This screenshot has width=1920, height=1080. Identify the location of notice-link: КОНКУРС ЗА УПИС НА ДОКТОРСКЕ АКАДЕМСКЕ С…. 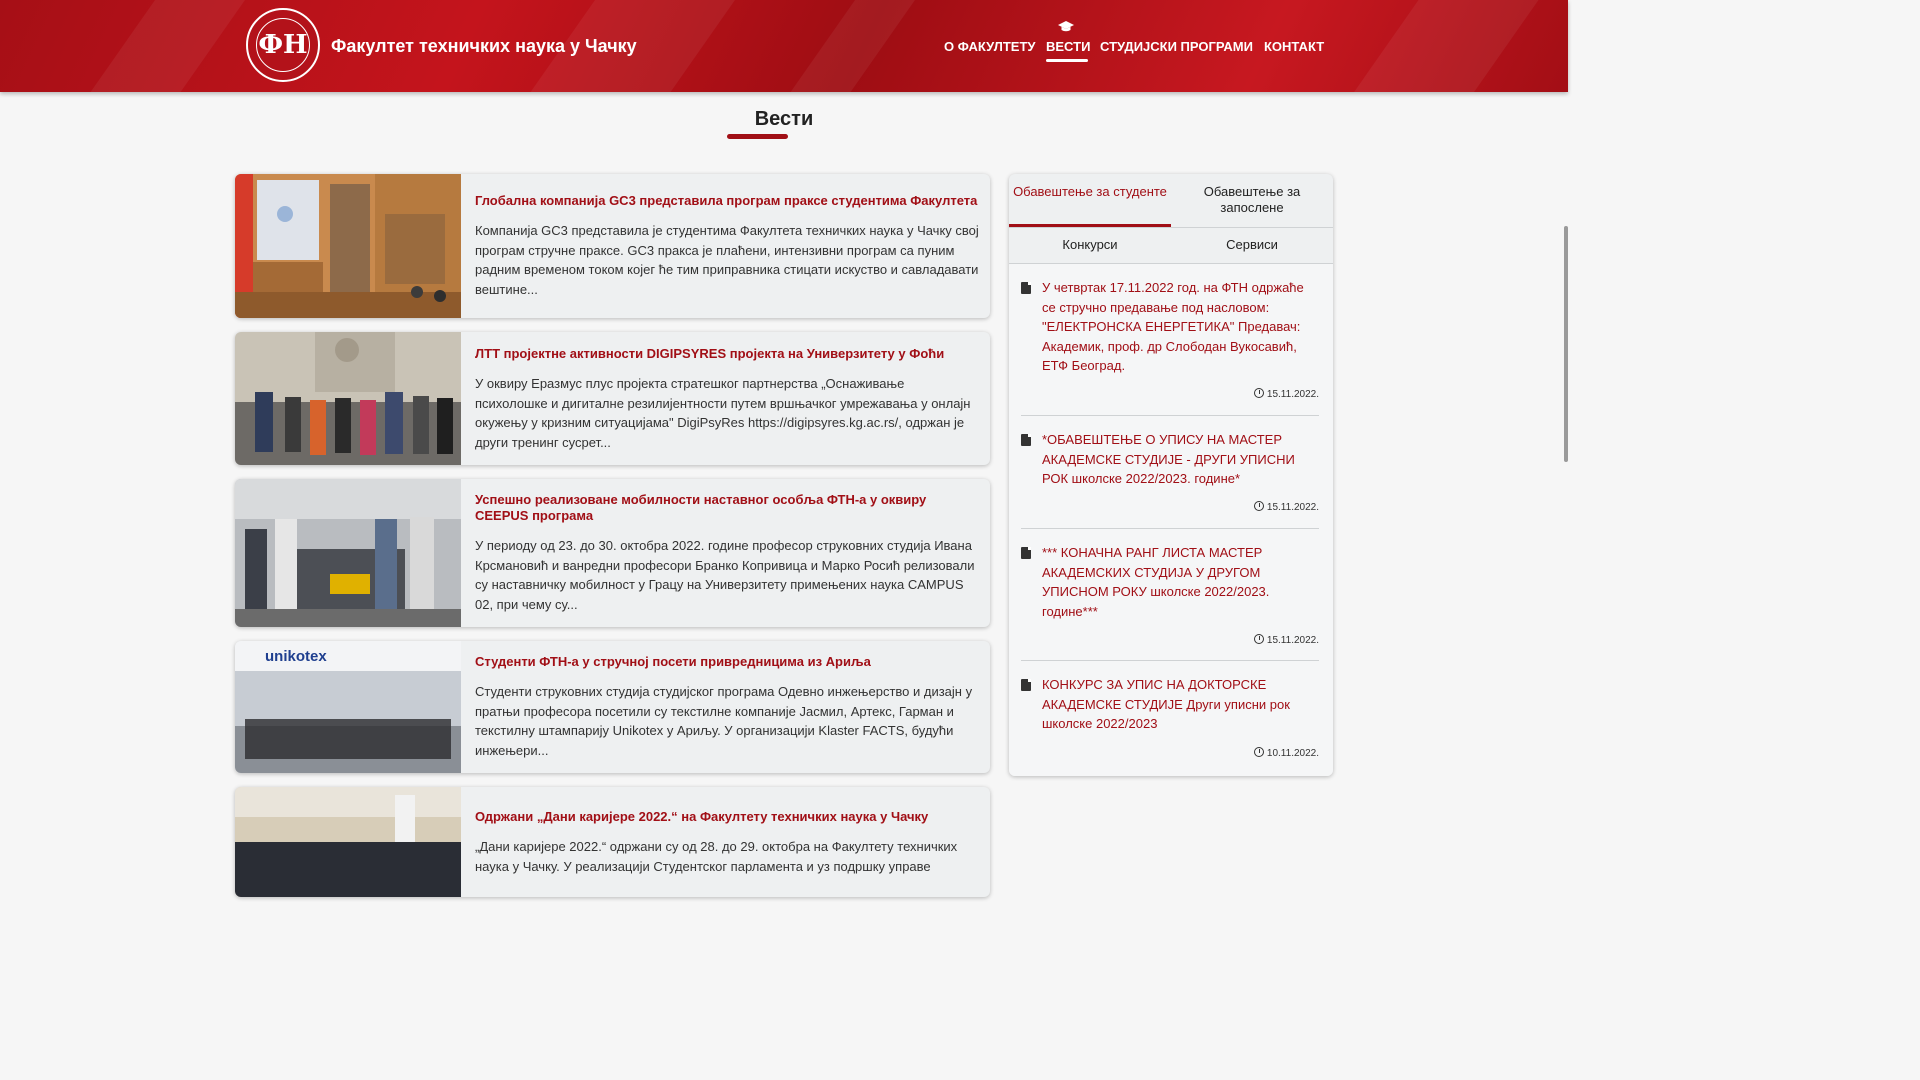
(1173, 704).